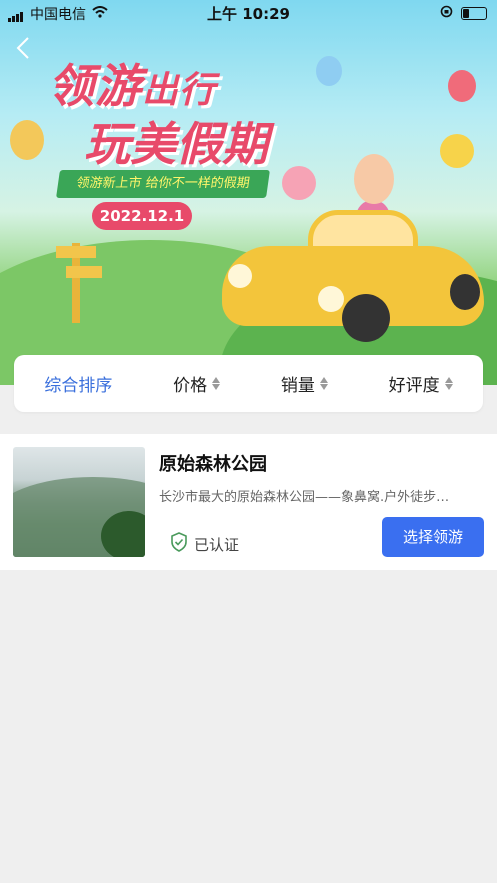 Image resolution: width=497 pixels, height=883 pixels. Describe the element at coordinates (179, 544) in the screenshot. I see `shield-check-icon` at that location.